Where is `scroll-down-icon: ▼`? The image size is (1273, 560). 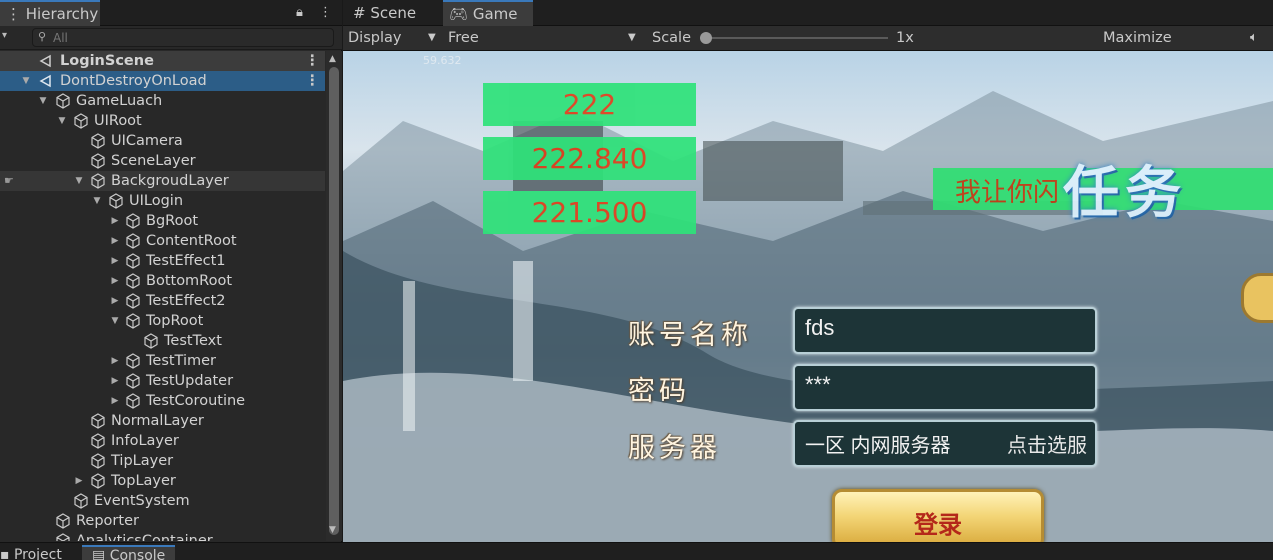 scroll-down-icon: ▼ is located at coordinates (332, 530).